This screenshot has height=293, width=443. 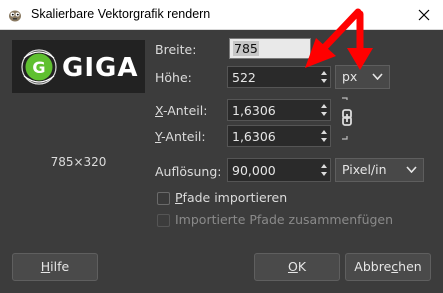 What do you see at coordinates (279, 170) in the screenshot?
I see `resolution-input: 90,000` at bounding box center [279, 170].